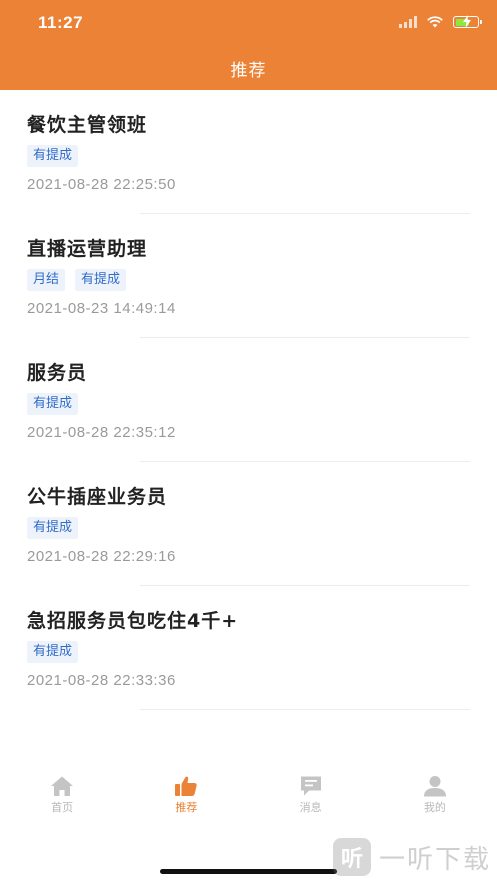  What do you see at coordinates (186, 807) in the screenshot?
I see `tab-label: 推荐` at bounding box center [186, 807].